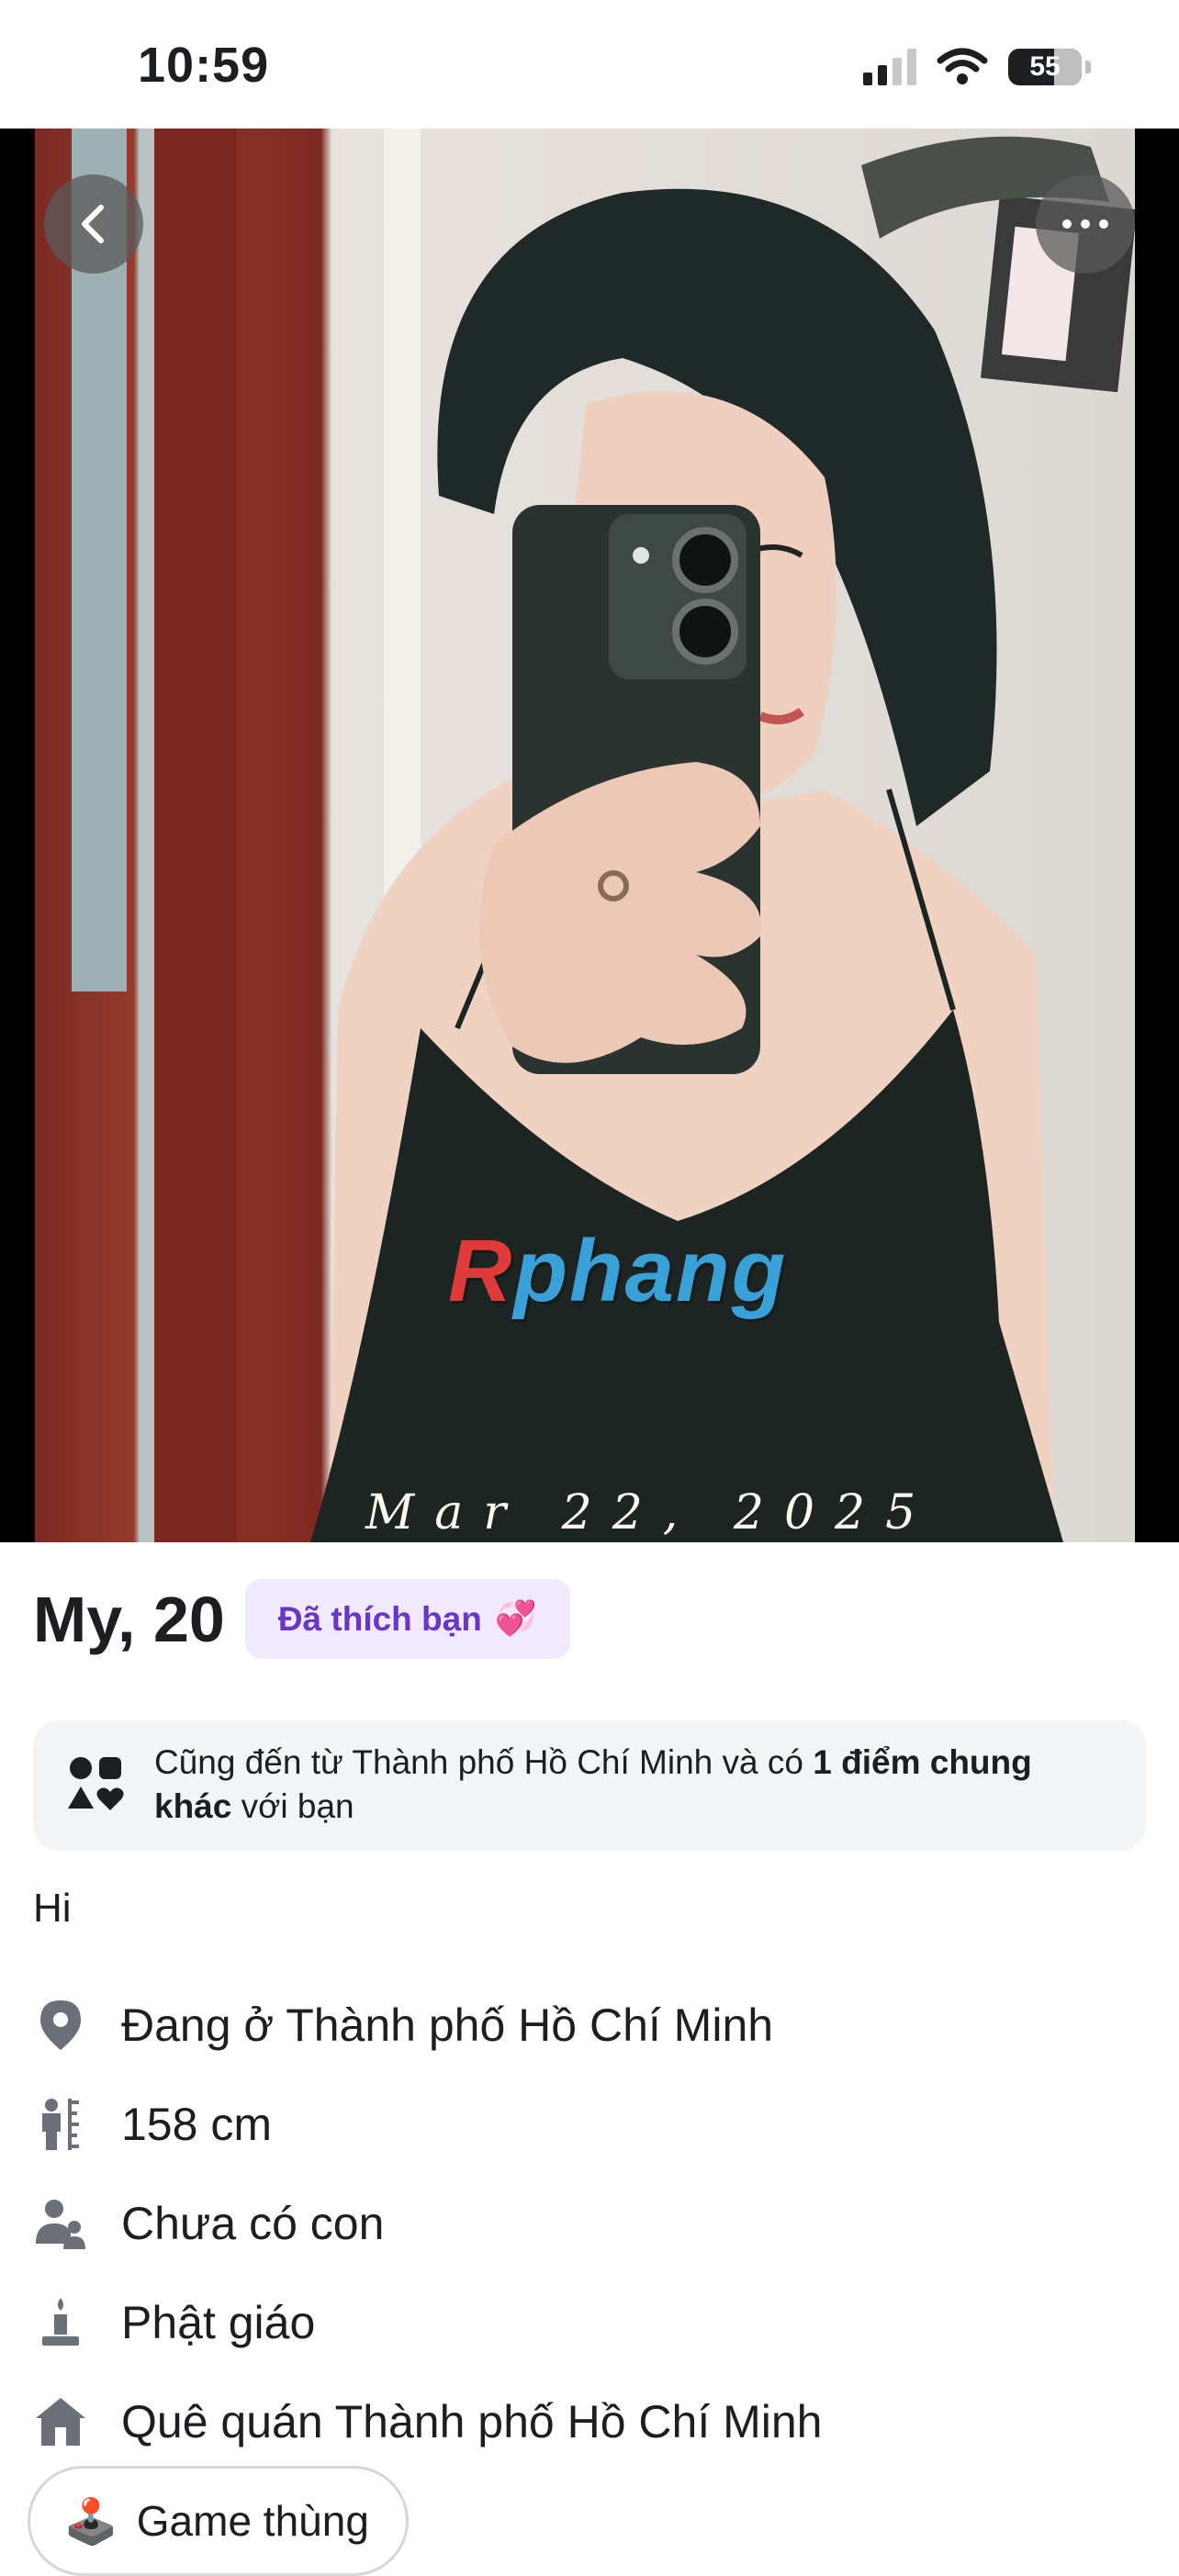  What do you see at coordinates (922, 1762) in the screenshot?
I see `common-bold-count: 1 điểm chung` at bounding box center [922, 1762].